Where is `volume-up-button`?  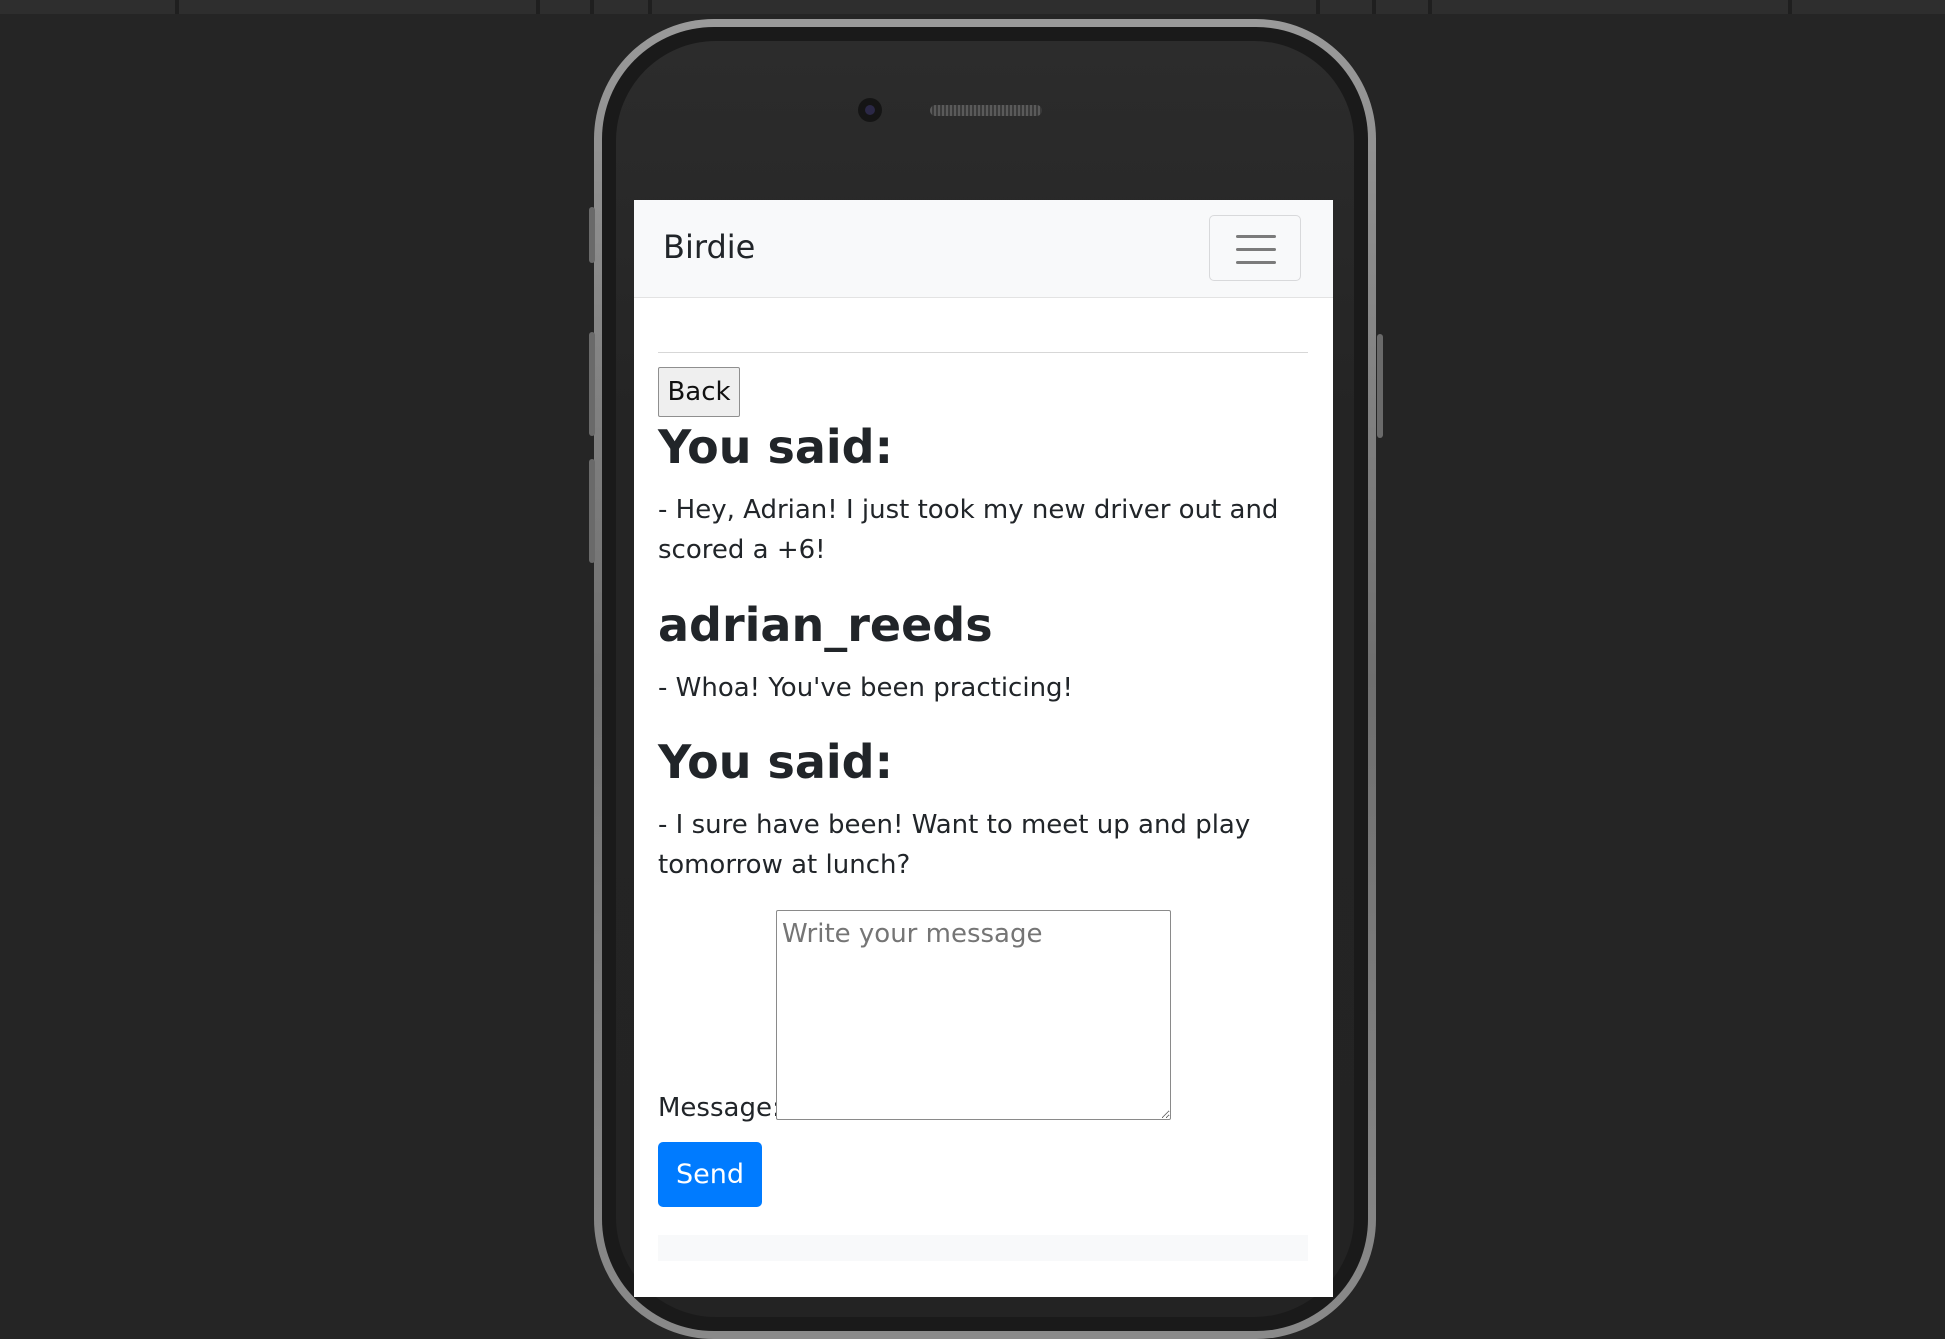 volume-up-button is located at coordinates (592, 384).